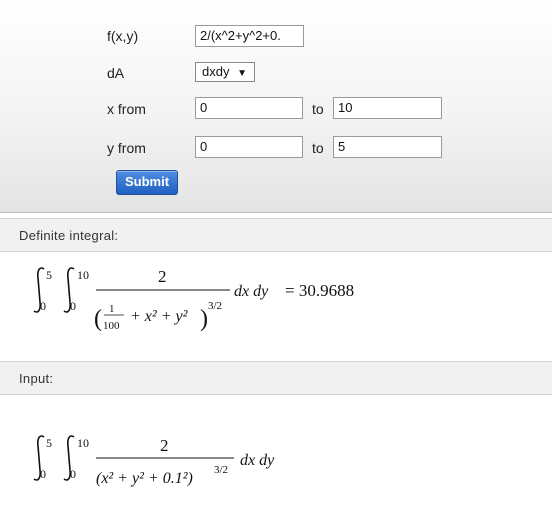 This screenshot has width=552, height=505. Describe the element at coordinates (69, 235) in the screenshot. I see `definite-integral-title: Definite integral:` at that location.